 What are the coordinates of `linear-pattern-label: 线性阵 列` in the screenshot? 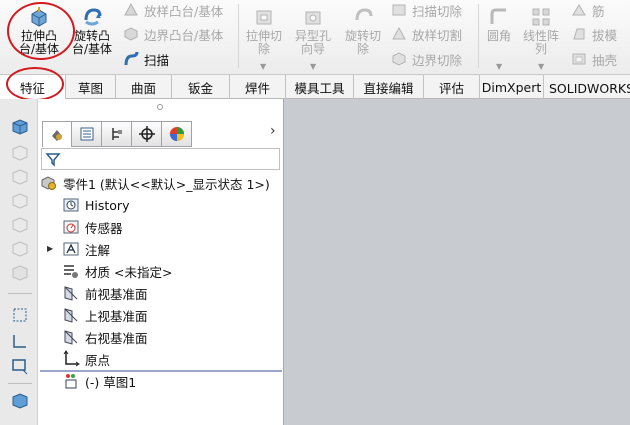 It's located at (540, 42).